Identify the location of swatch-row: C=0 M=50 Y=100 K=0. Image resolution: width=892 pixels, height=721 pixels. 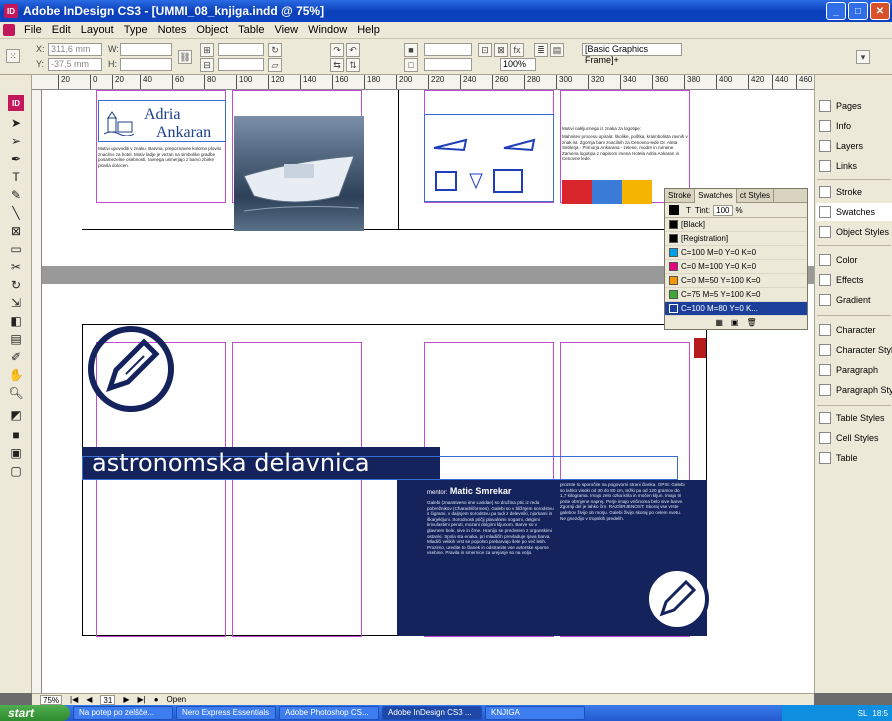
(736, 281).